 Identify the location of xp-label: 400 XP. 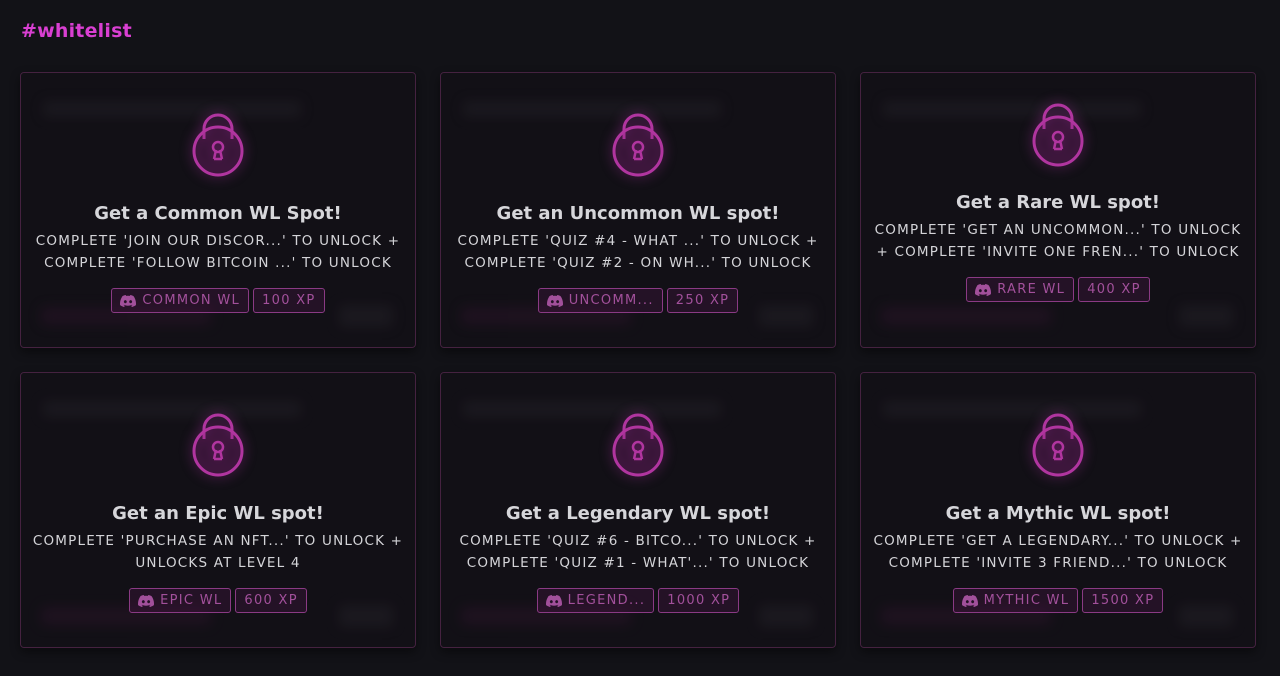
(1114, 289).